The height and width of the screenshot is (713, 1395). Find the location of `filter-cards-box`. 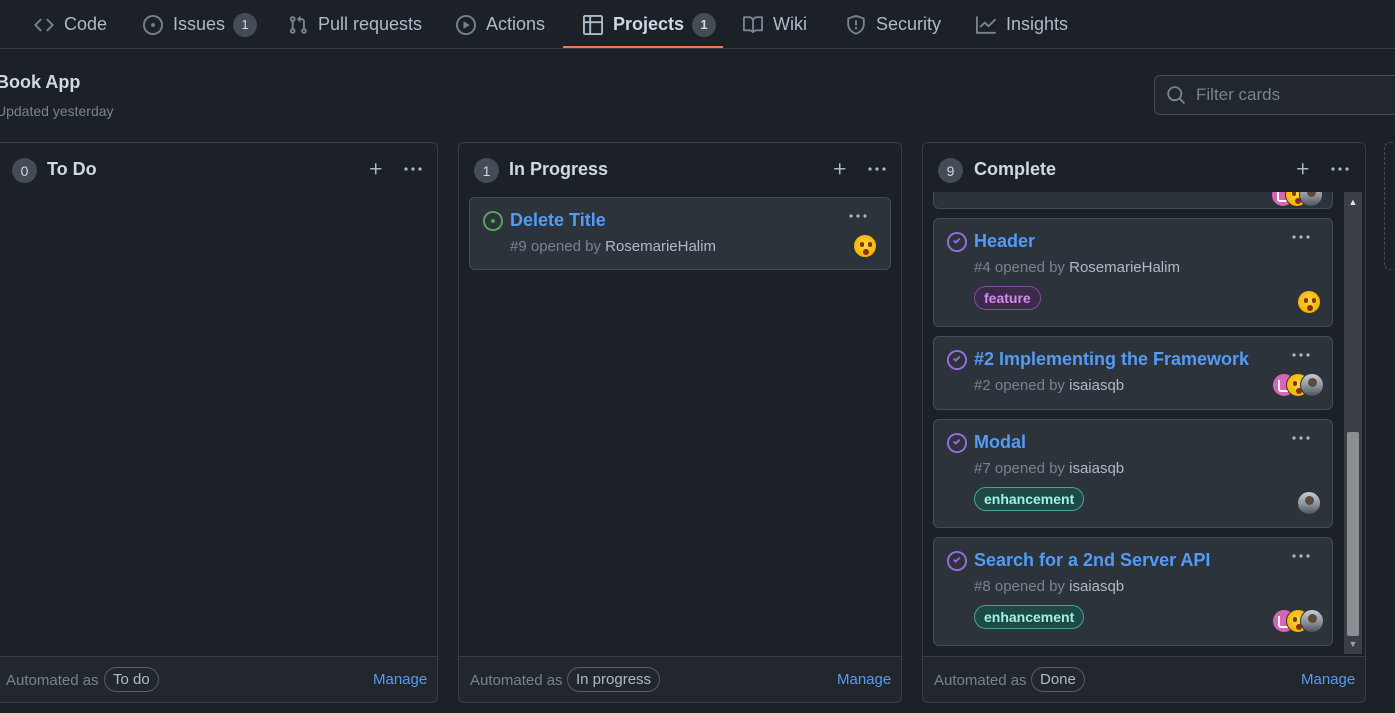

filter-cards-box is located at coordinates (1274, 95).